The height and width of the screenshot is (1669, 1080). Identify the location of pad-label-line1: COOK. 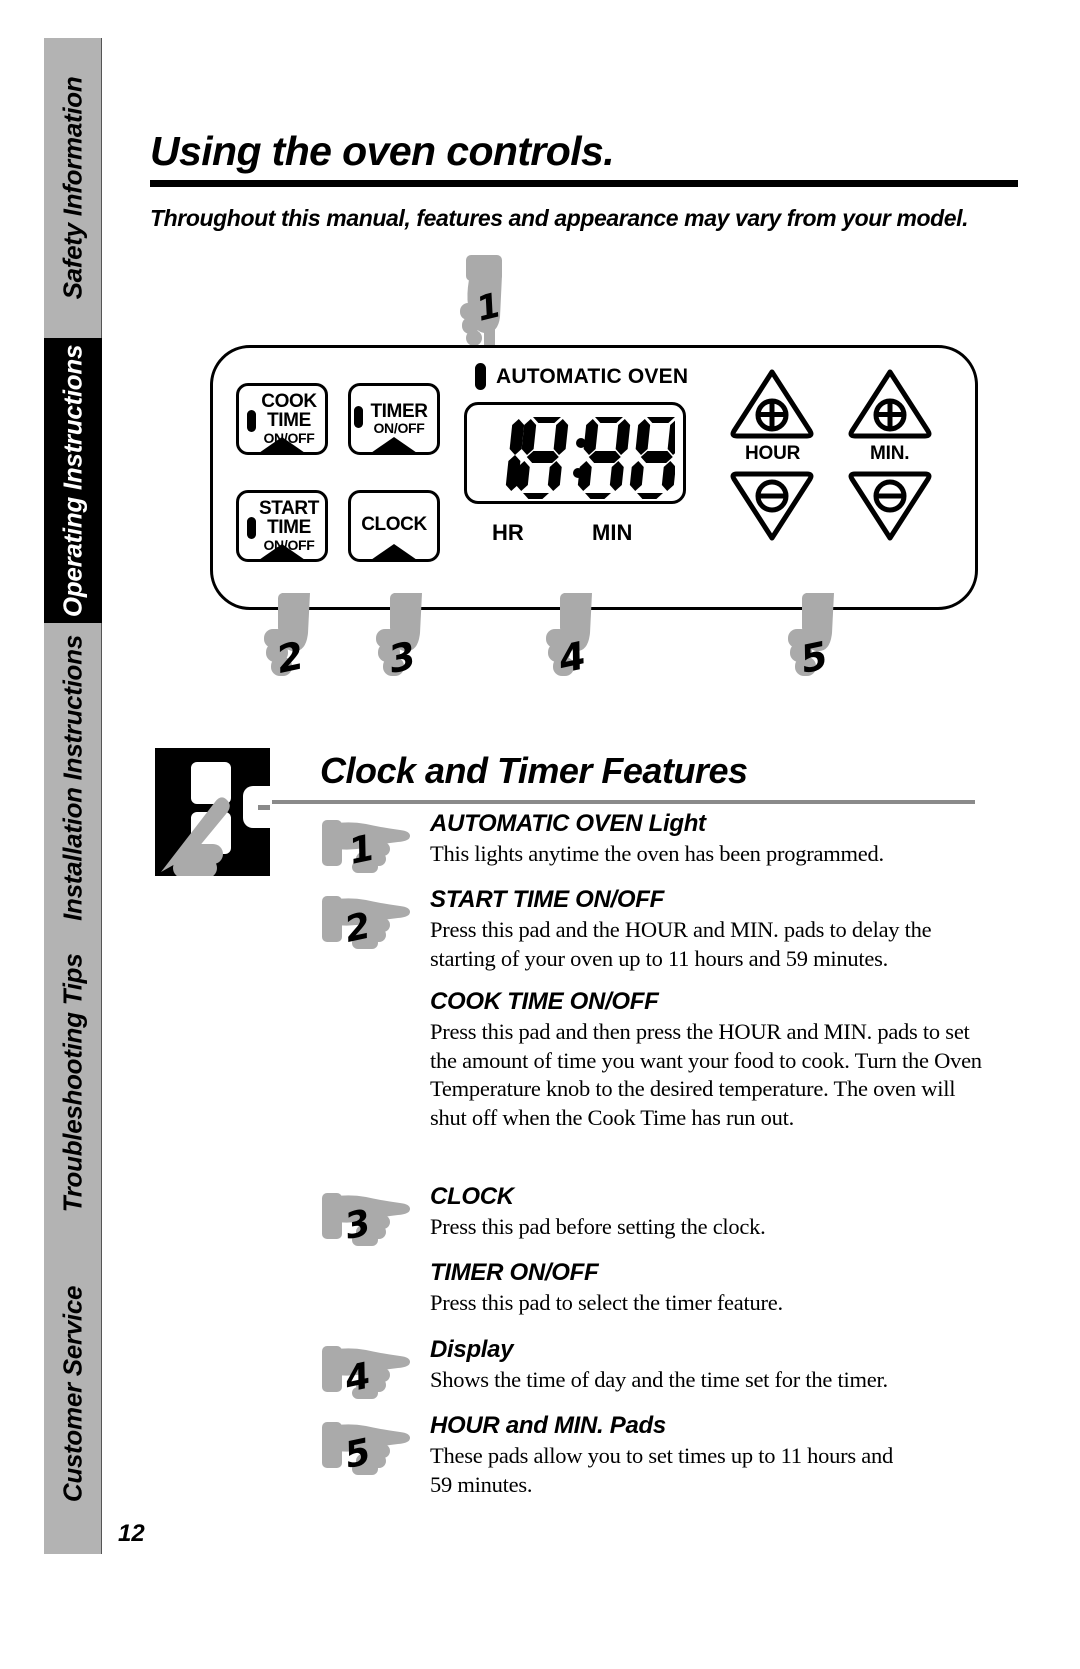
(289, 401).